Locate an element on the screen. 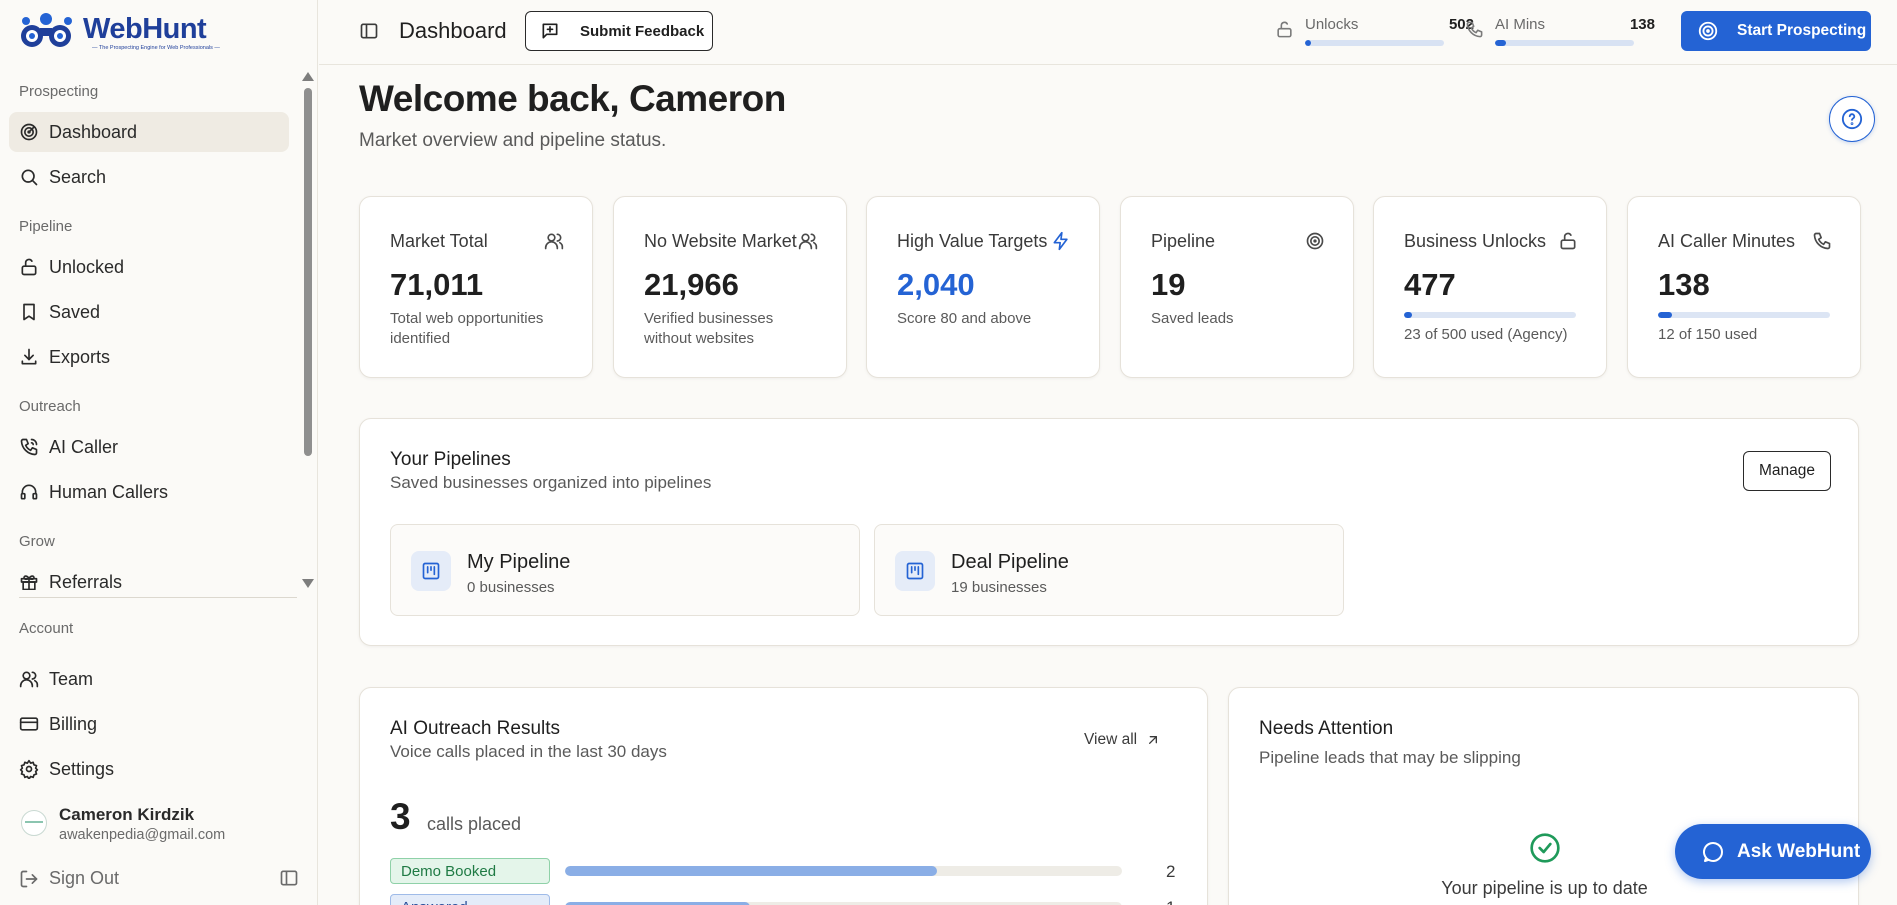  stat-value: 138 is located at coordinates (1684, 284).